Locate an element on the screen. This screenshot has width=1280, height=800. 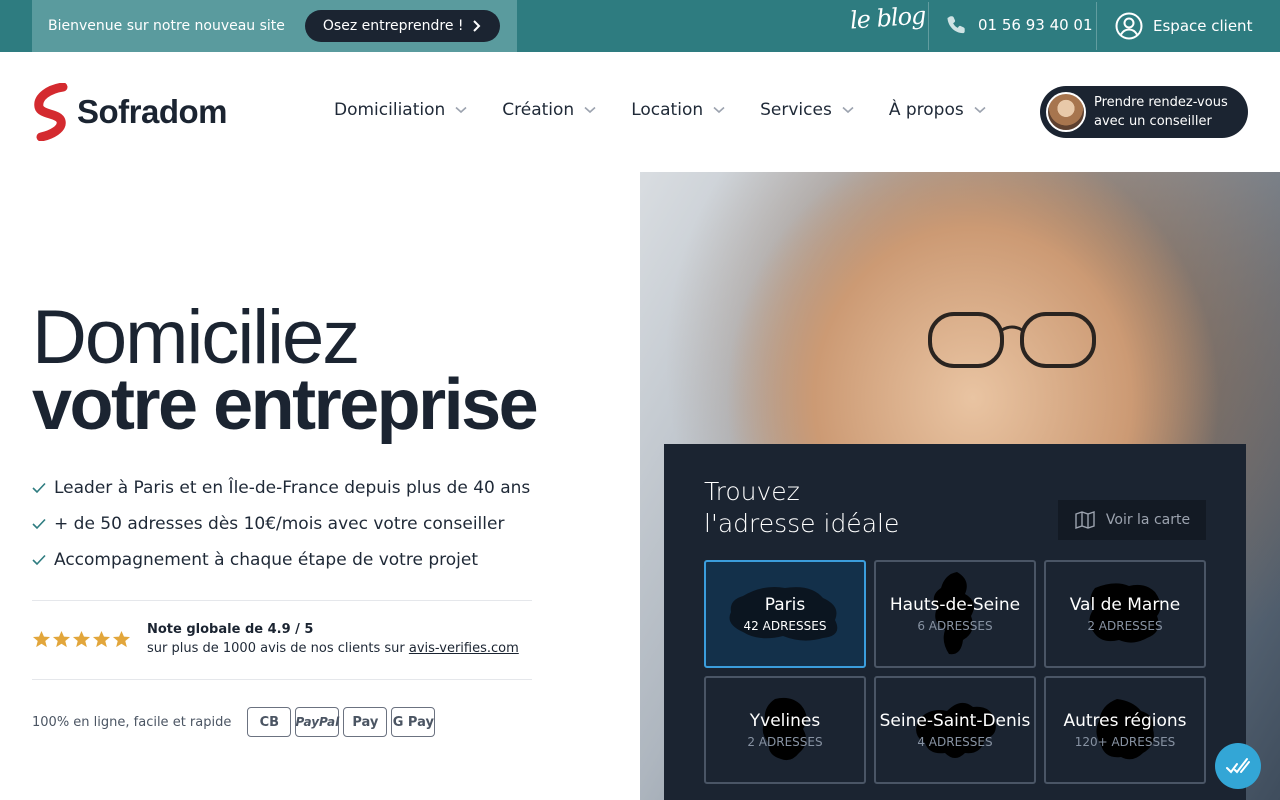
espace-client-link: Espace client is located at coordinates (1183, 26).